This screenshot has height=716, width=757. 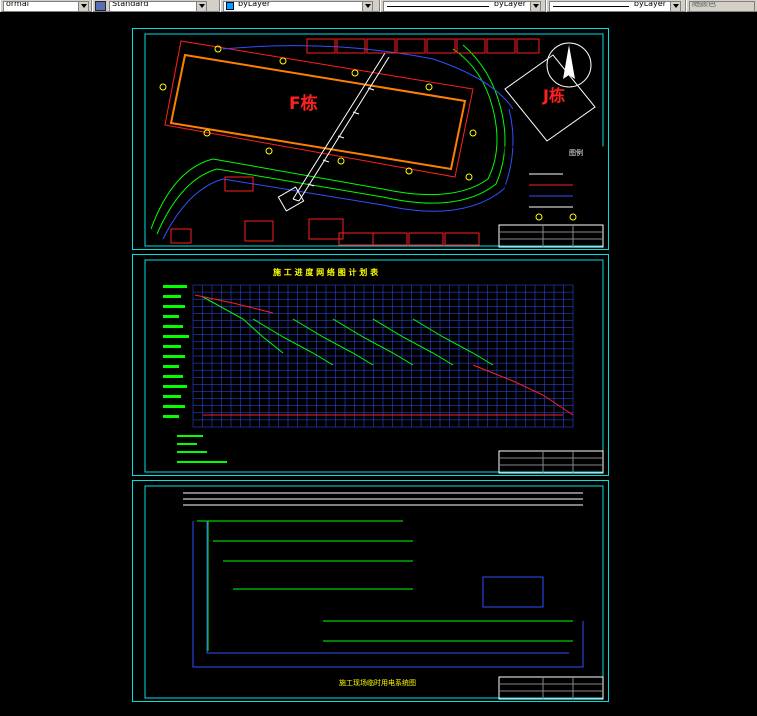 I want to click on linetype-sample, so click(x=438, y=6).